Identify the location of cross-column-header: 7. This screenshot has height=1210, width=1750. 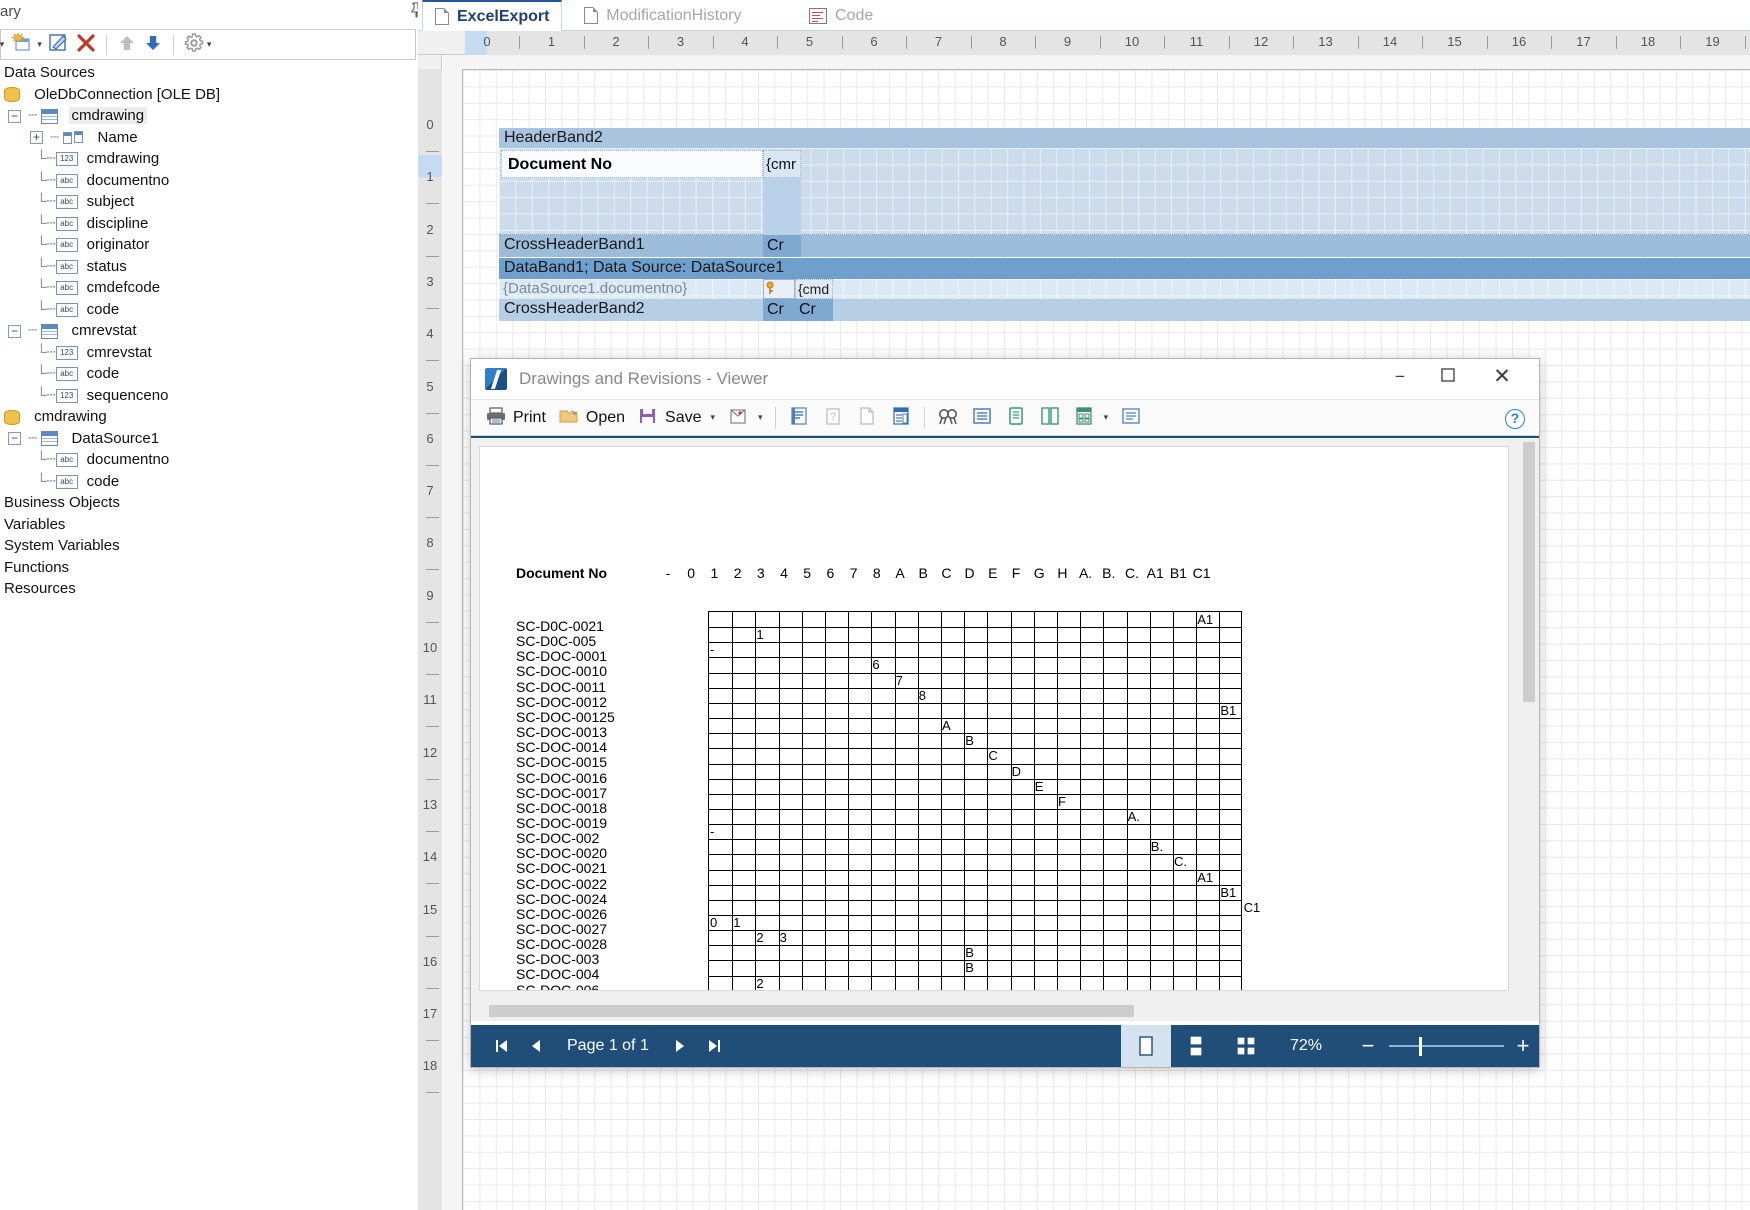
(853, 573).